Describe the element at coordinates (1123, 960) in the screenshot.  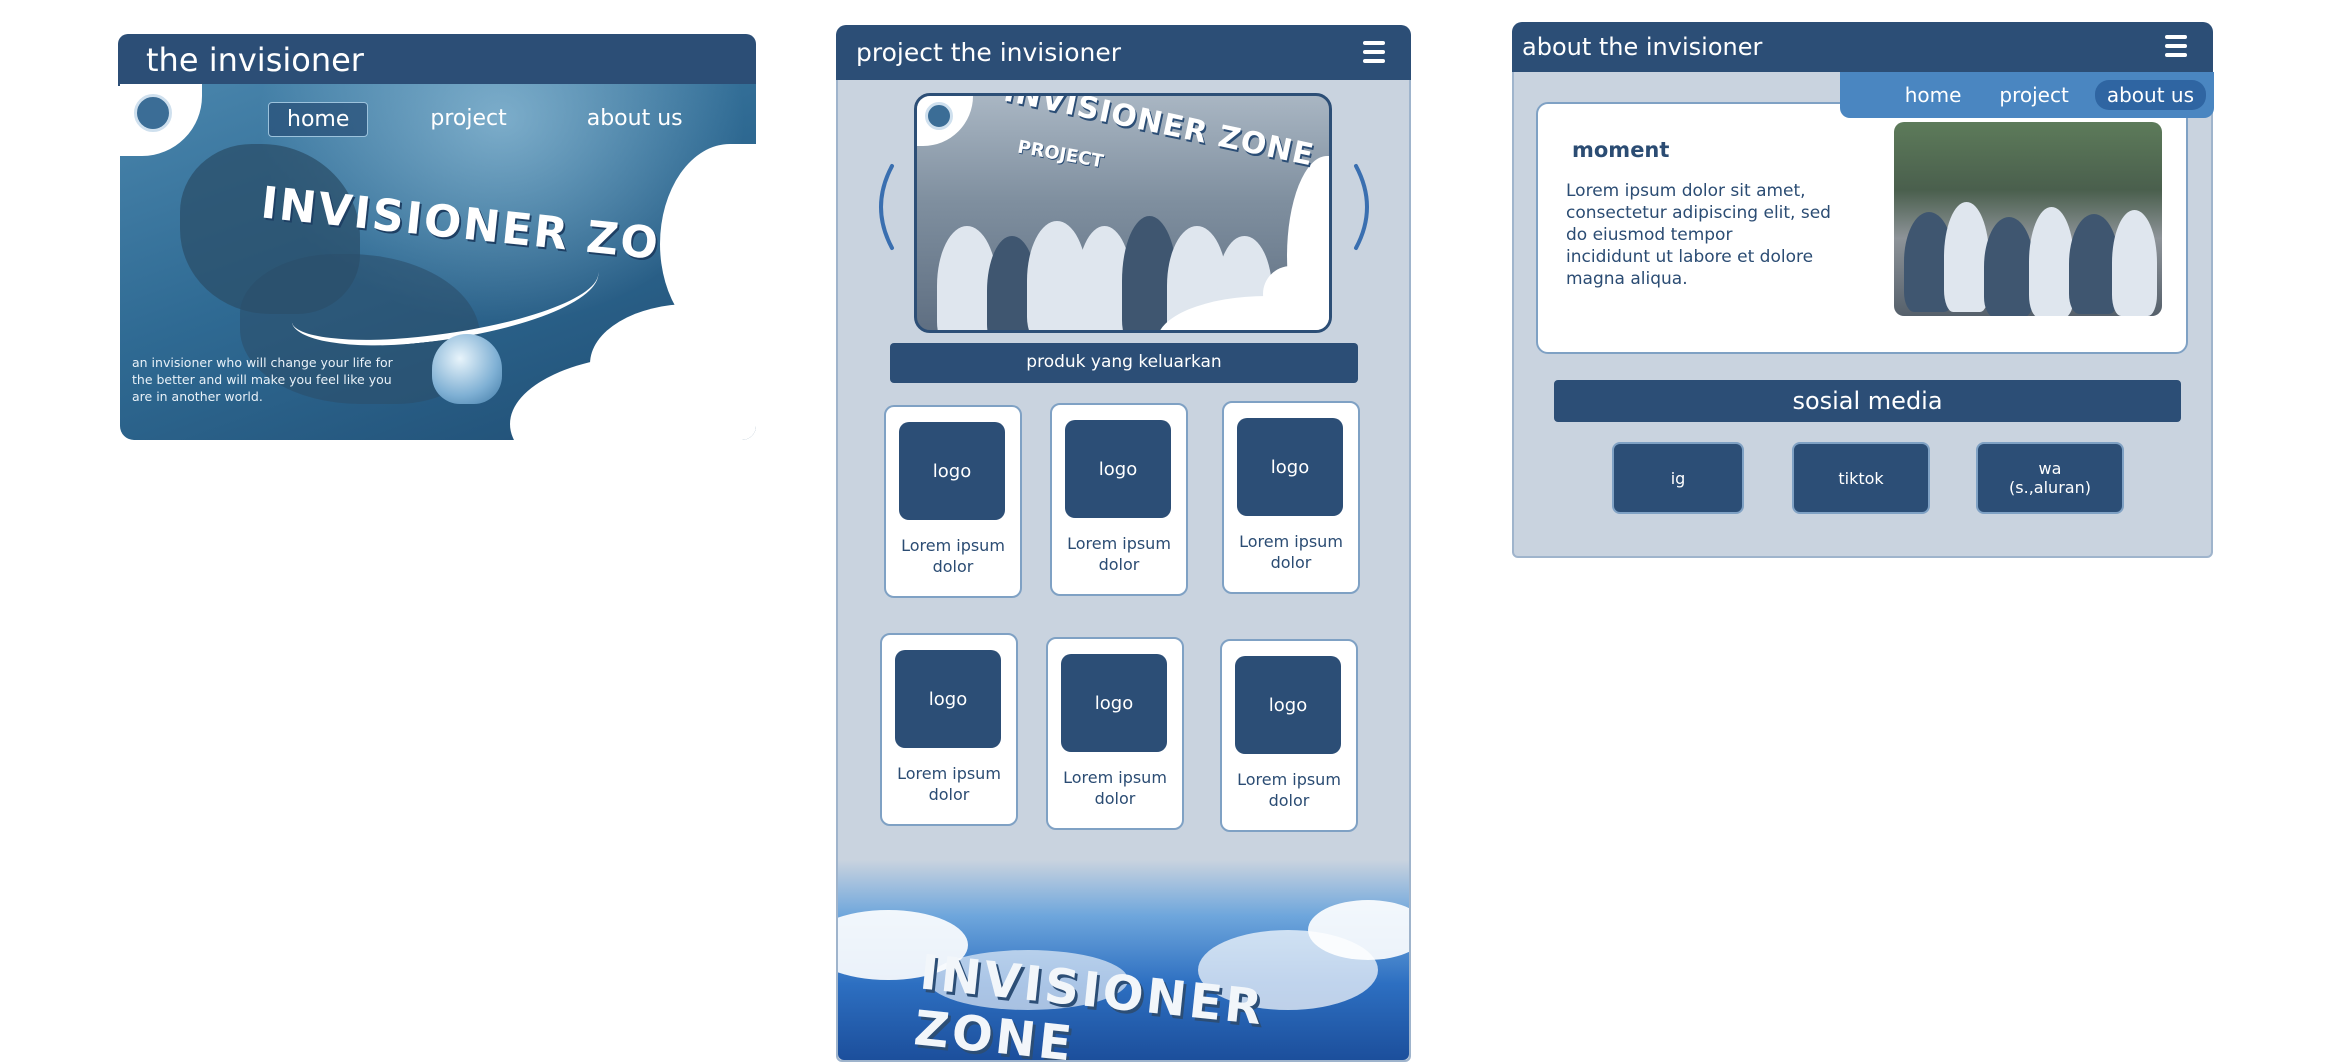
I see `wave-footer: INVISIONER ZONE` at that location.